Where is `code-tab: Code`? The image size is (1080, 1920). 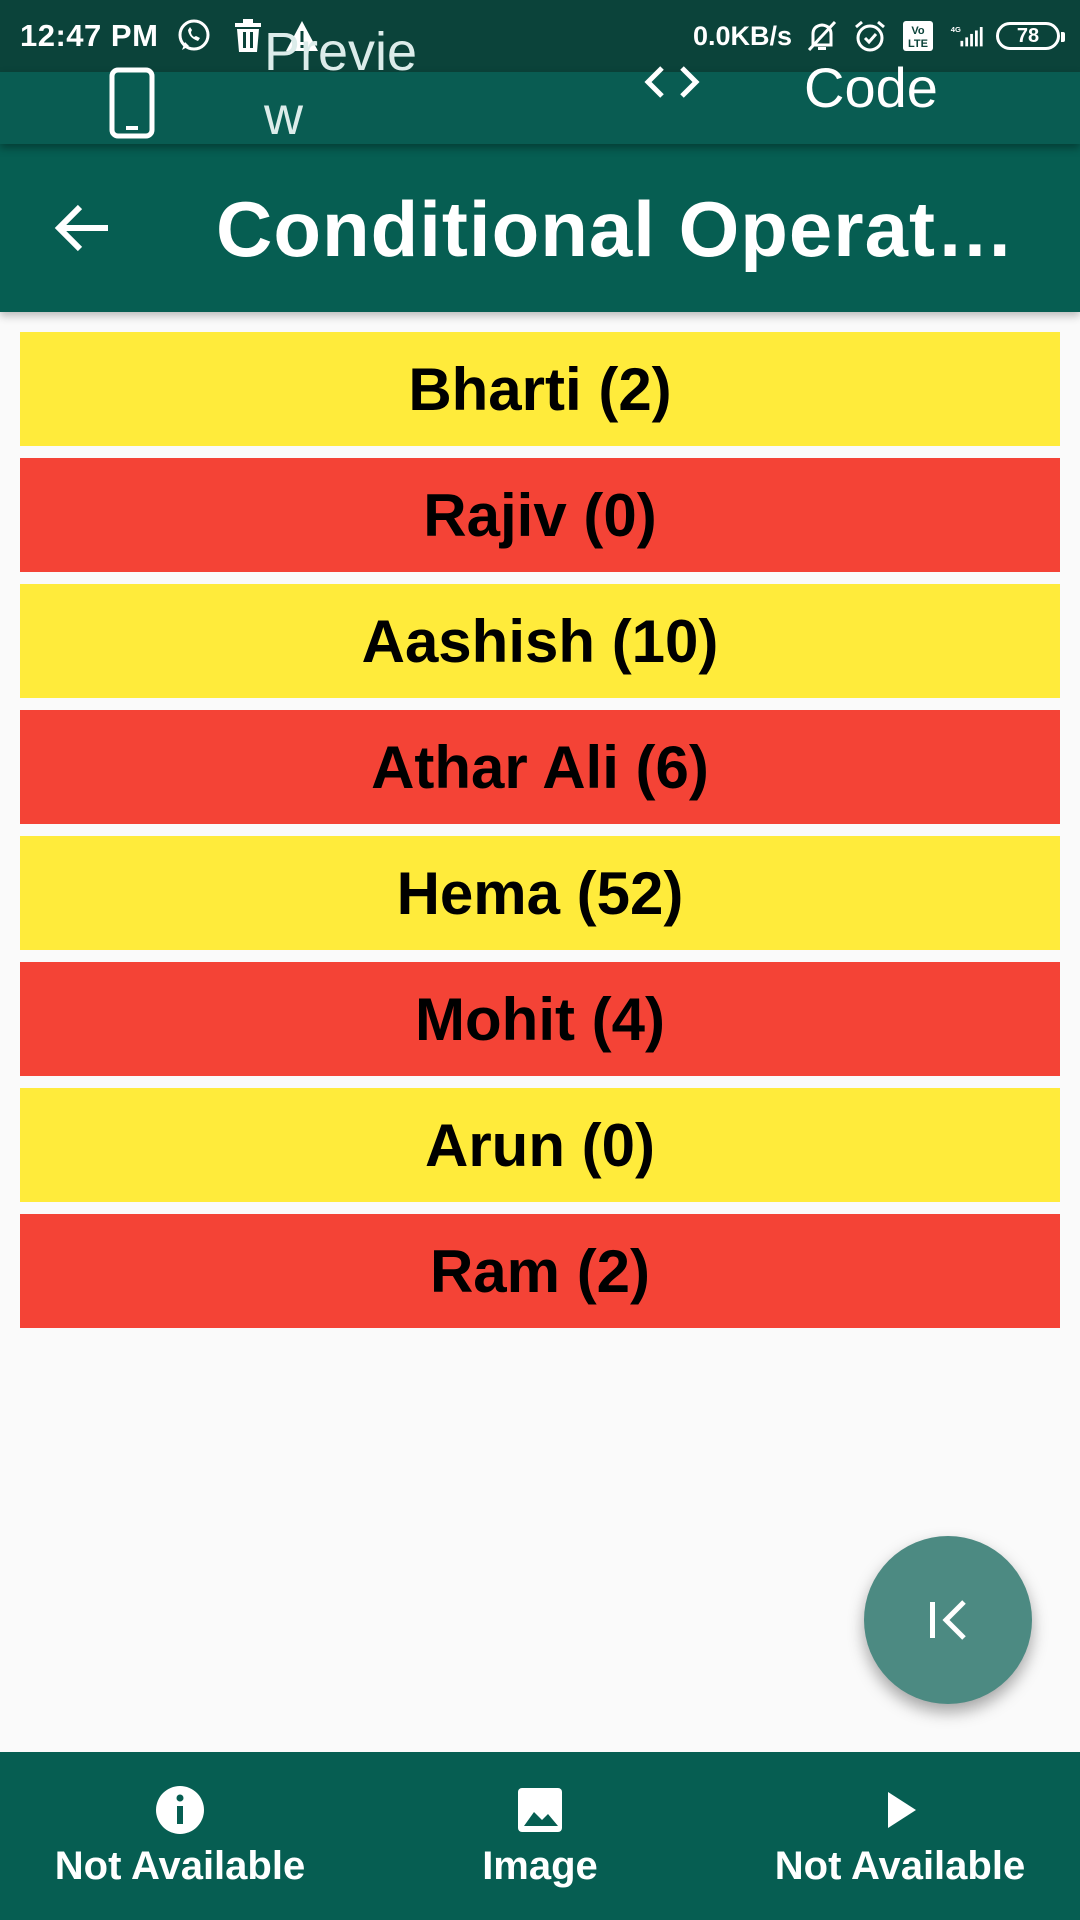 code-tab: Code is located at coordinates (871, 88).